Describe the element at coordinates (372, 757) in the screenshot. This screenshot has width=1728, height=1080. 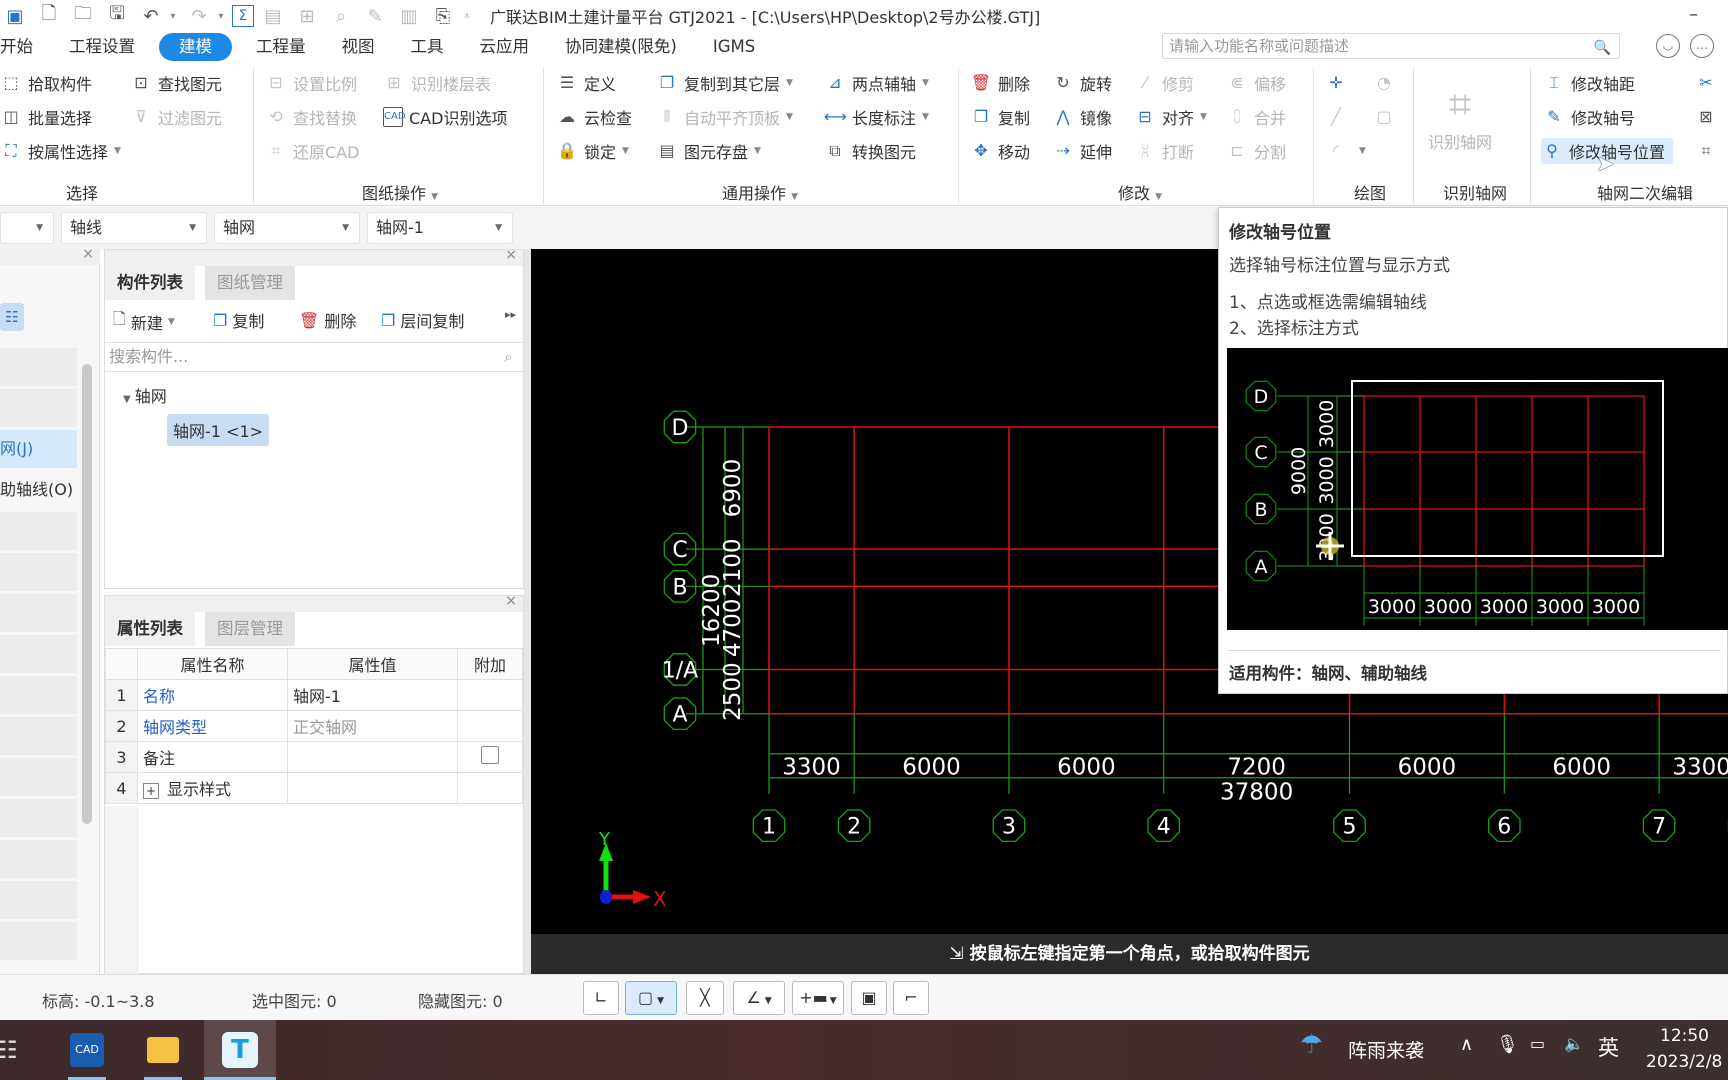
I see `property-value` at that location.